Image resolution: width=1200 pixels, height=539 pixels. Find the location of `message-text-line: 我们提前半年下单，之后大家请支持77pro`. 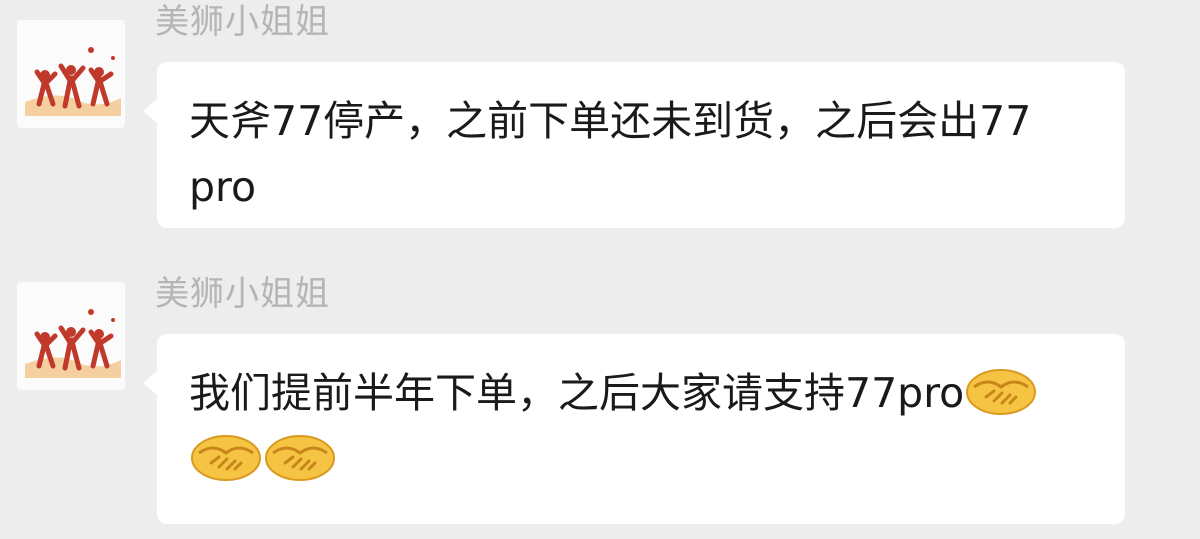

message-text-line: 我们提前半年下单，之后大家请支持77pro is located at coordinates (640, 393).